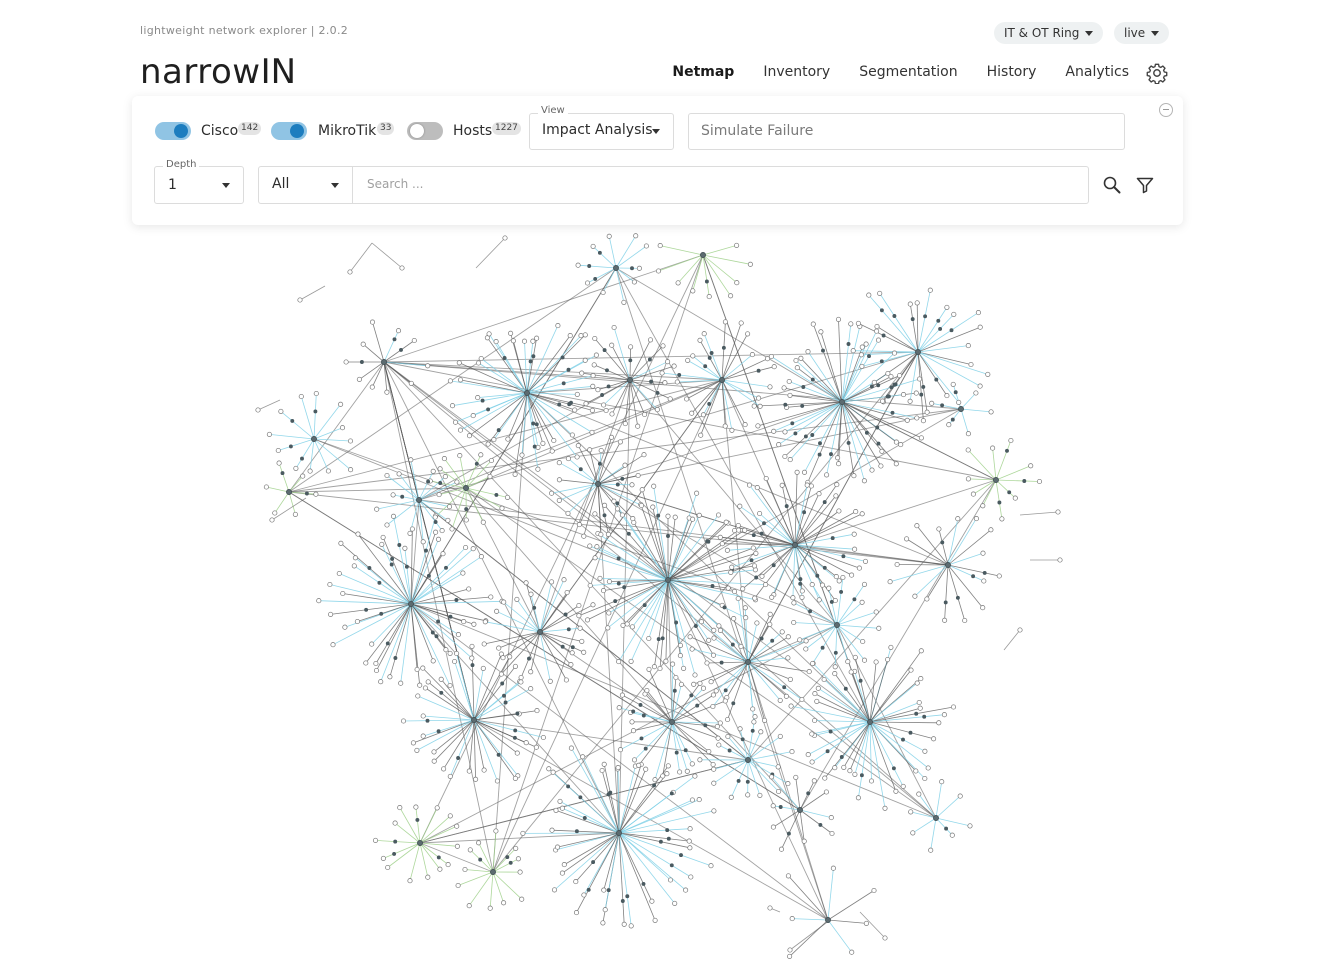 The width and height of the screenshot is (1319, 962). What do you see at coordinates (1142, 33) in the screenshot?
I see `mode-selector: live` at bounding box center [1142, 33].